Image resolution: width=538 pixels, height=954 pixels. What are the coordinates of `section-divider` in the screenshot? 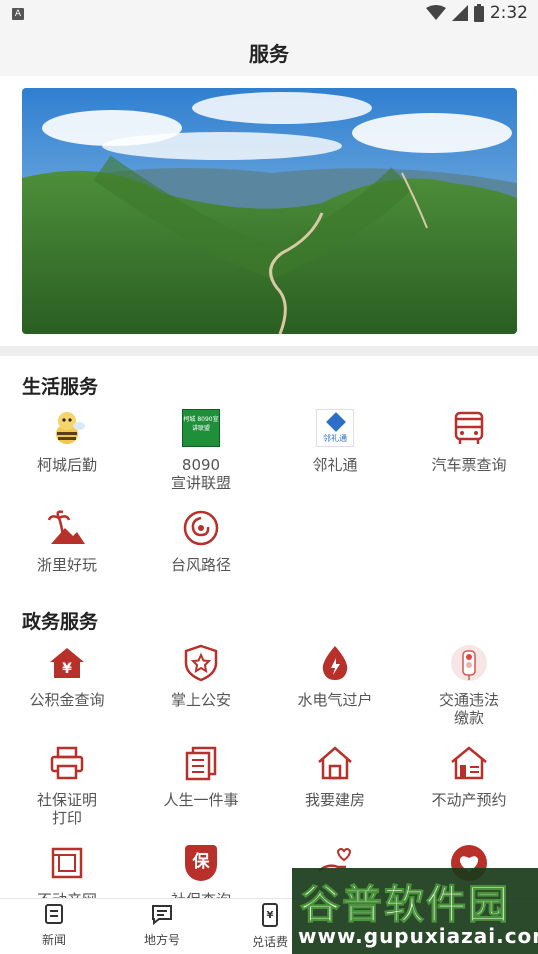 It's located at (269, 351).